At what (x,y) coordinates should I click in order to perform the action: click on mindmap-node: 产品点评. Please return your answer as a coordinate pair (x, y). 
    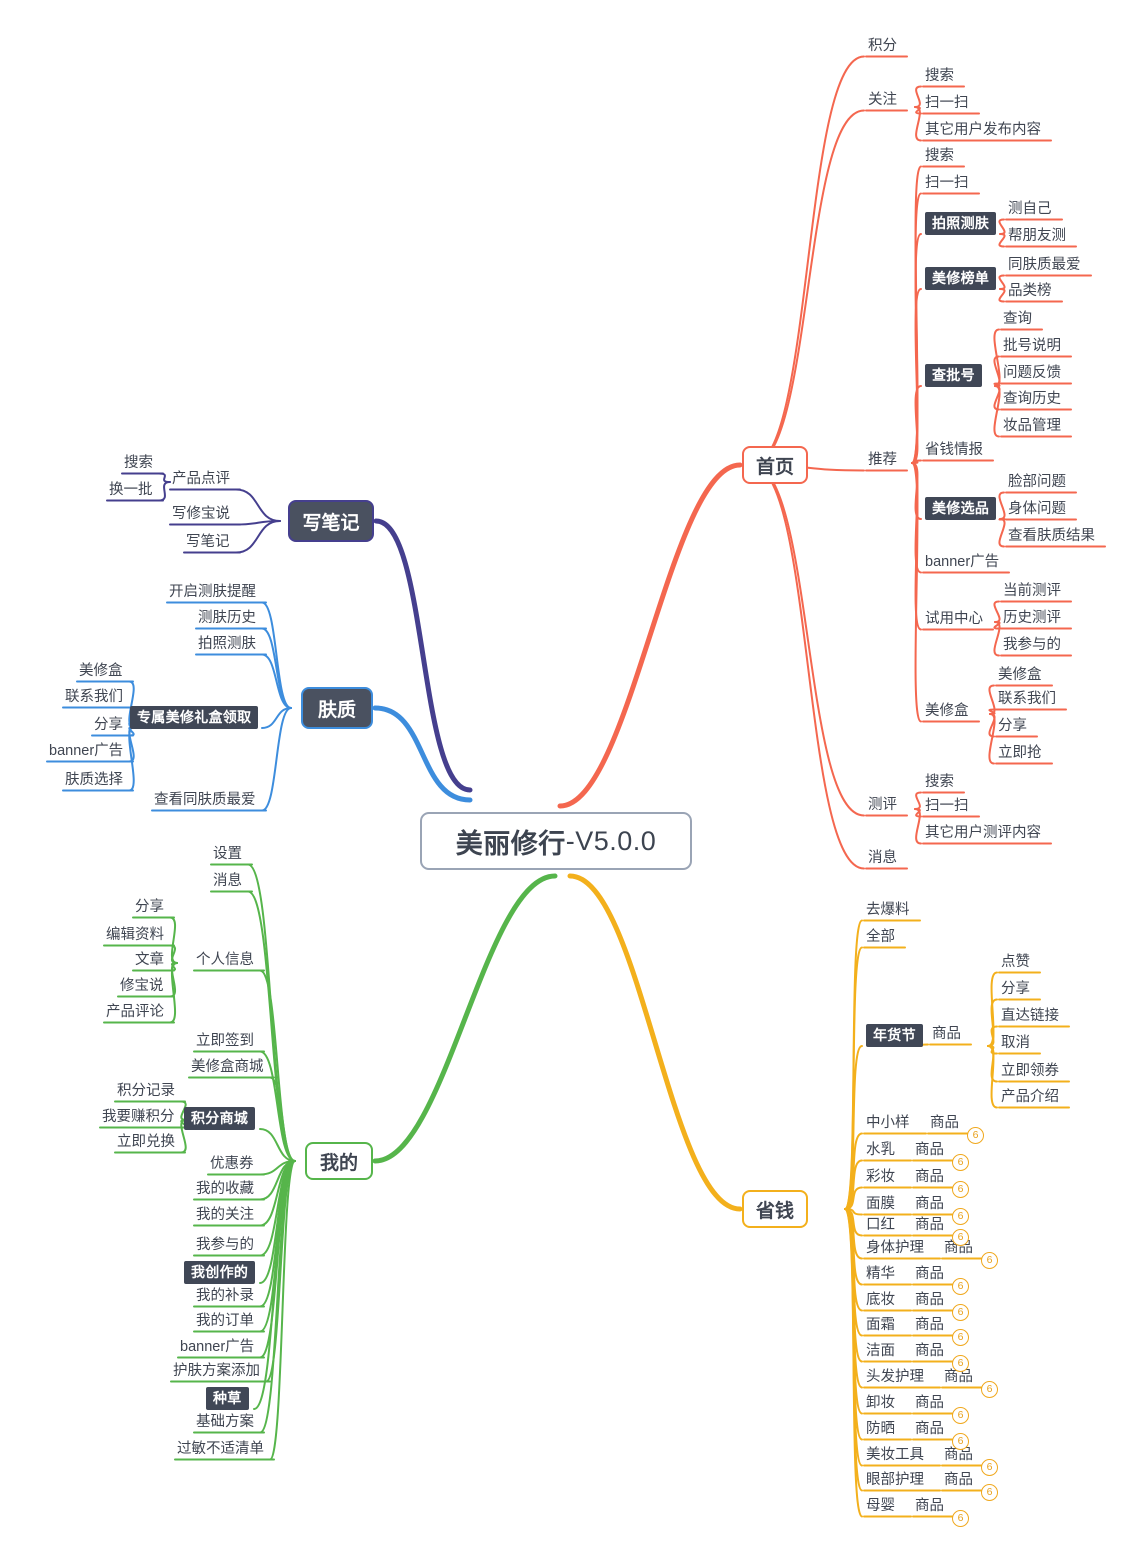
    Looking at the image, I should click on (201, 479).